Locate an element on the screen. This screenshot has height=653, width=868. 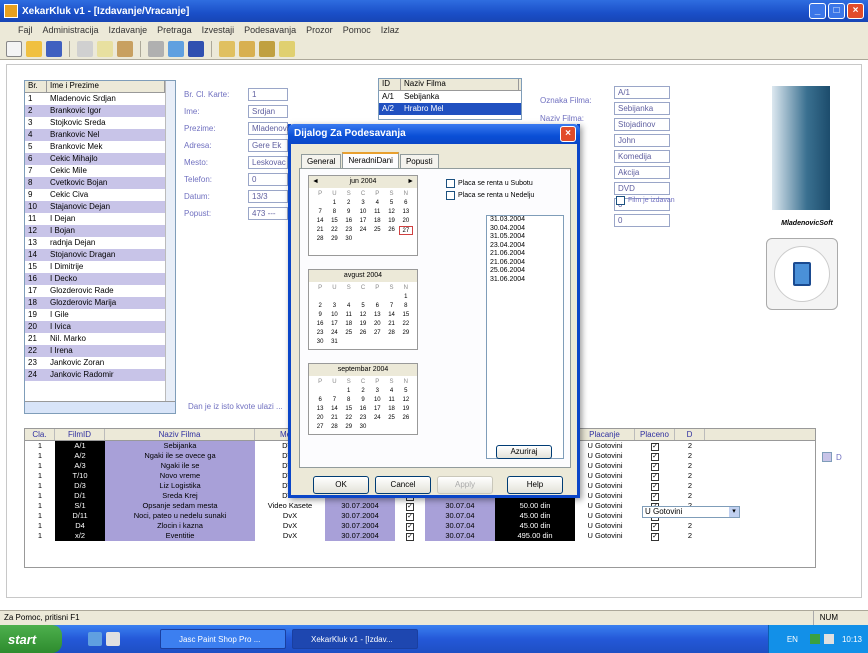
list-item: 19 I Gile is located at coordinates (100, 315).